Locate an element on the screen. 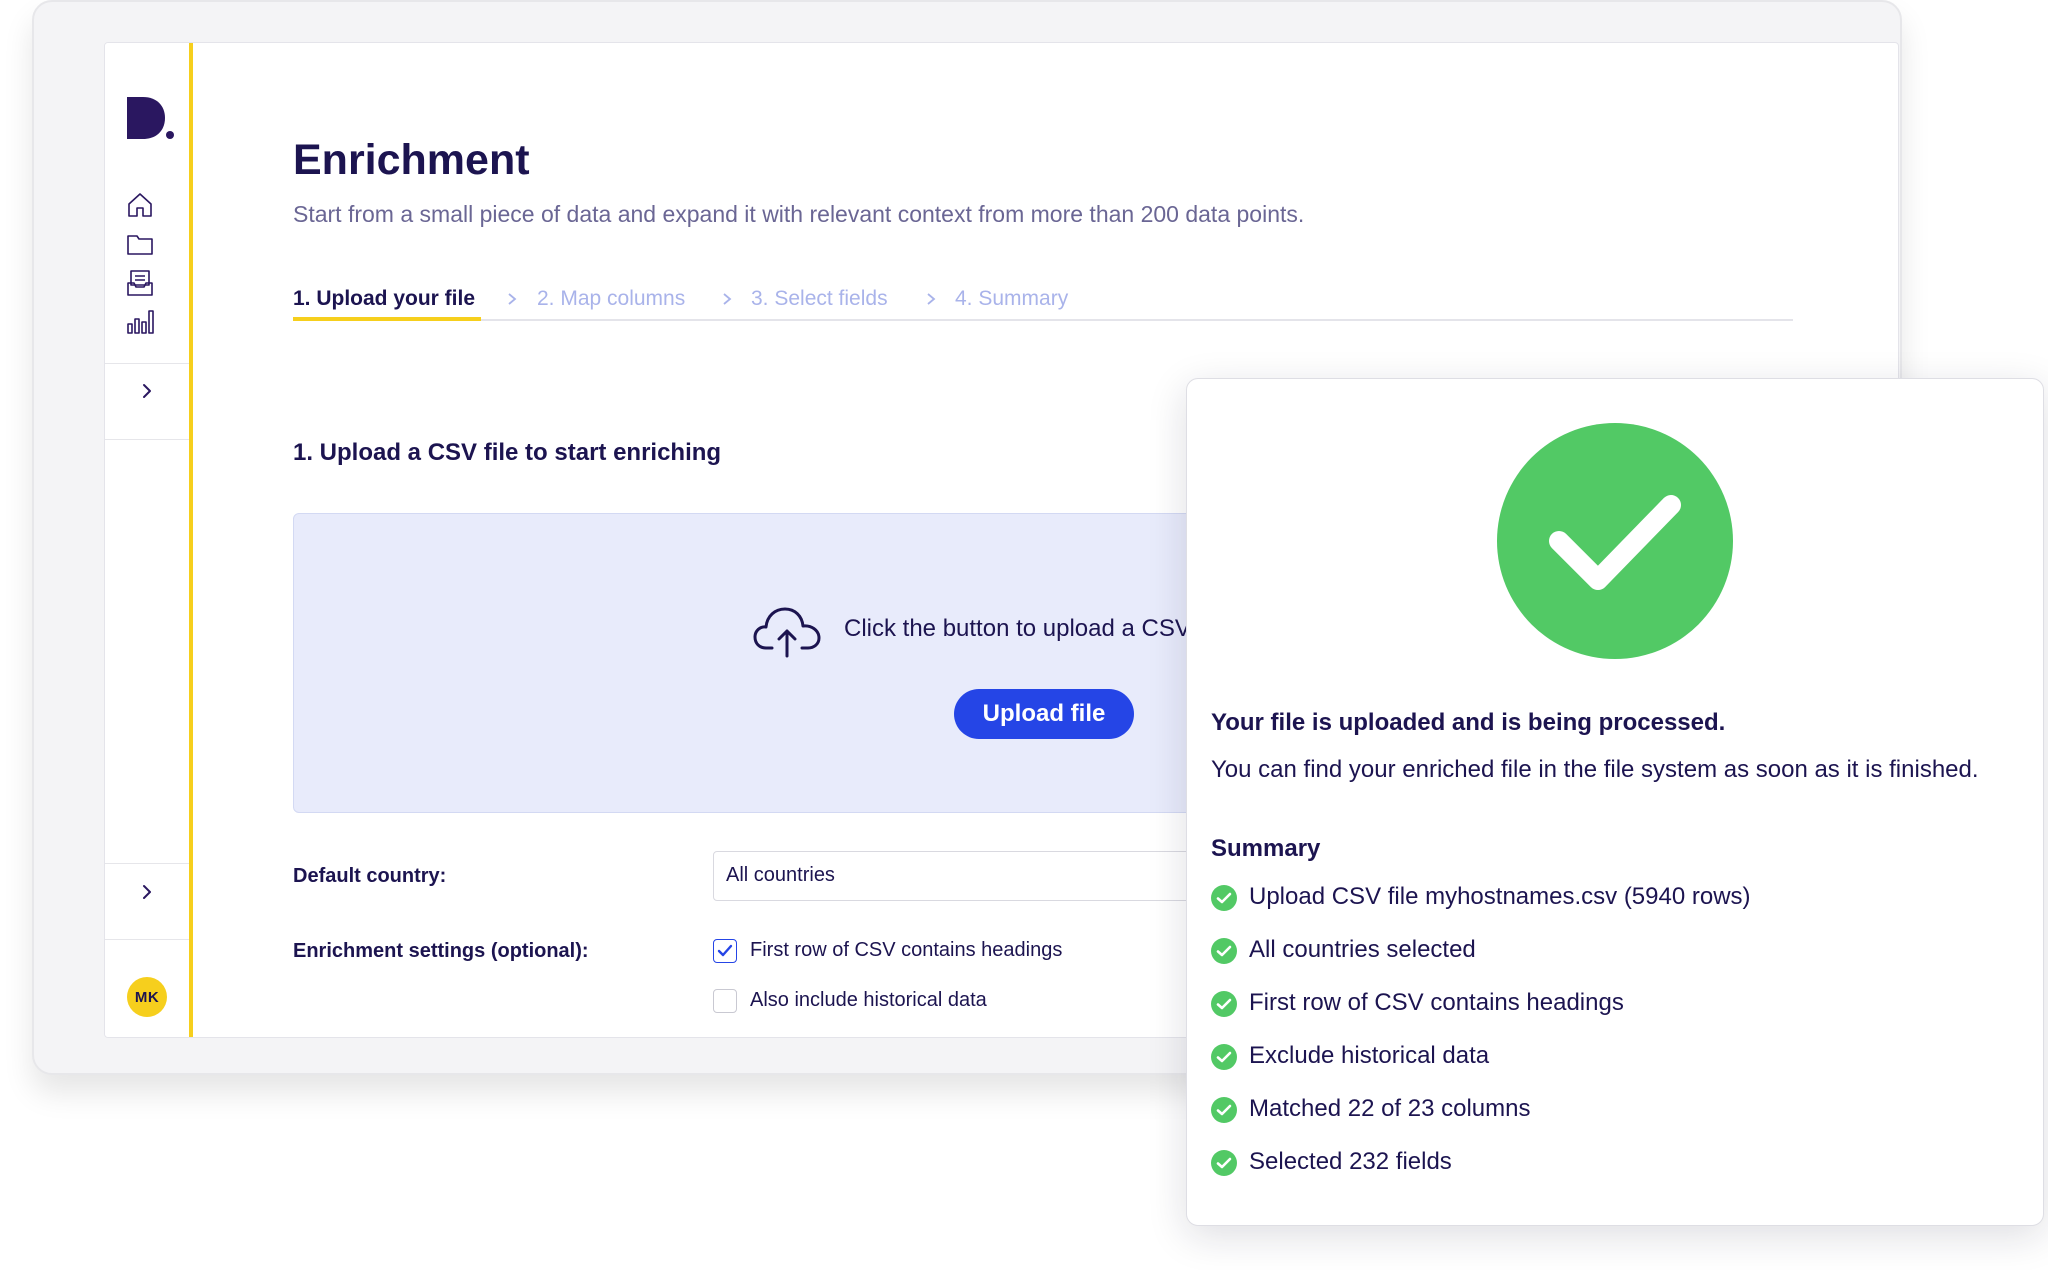 This screenshot has width=2048, height=1270. enrichment-settings-label: Enrichment settings (optional): is located at coordinates (441, 951).